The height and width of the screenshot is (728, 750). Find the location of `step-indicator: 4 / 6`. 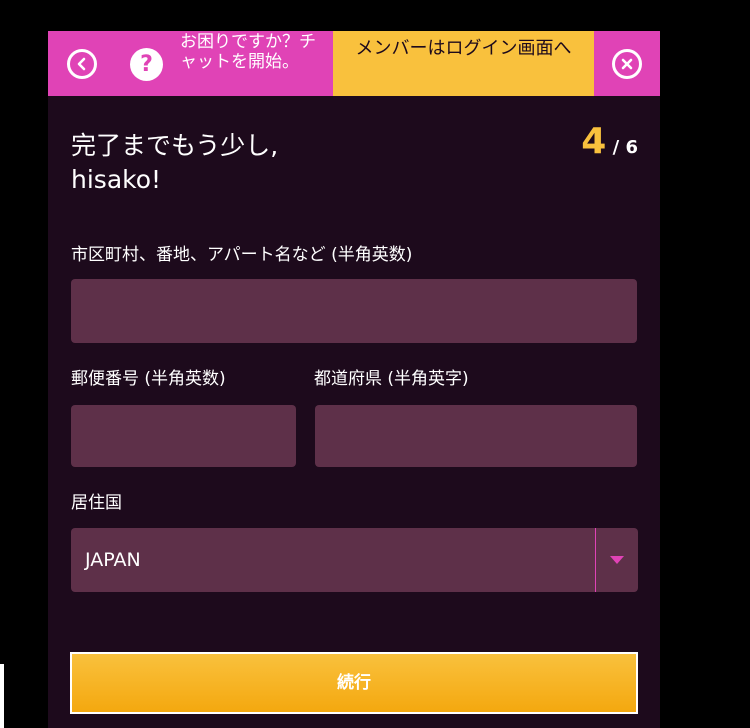

step-indicator: 4 / 6 is located at coordinates (609, 141).